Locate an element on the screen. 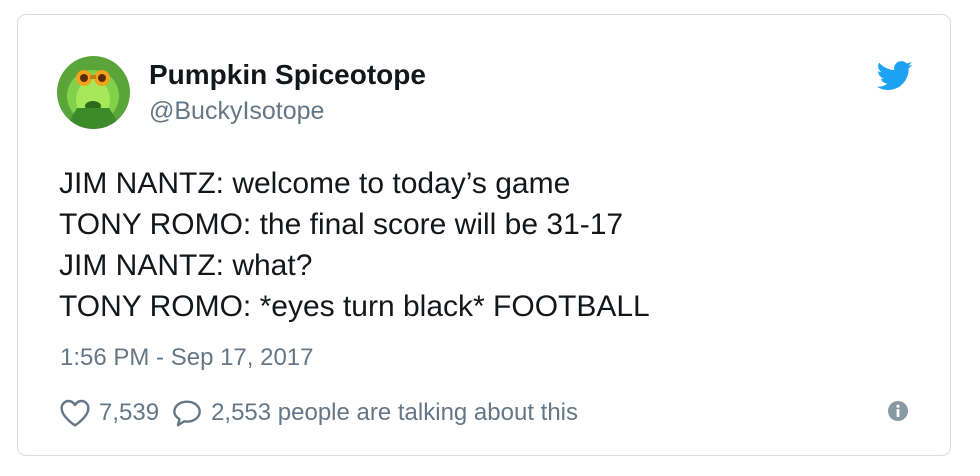  conversation-link: 2,553 people are talking about this is located at coordinates (374, 413).